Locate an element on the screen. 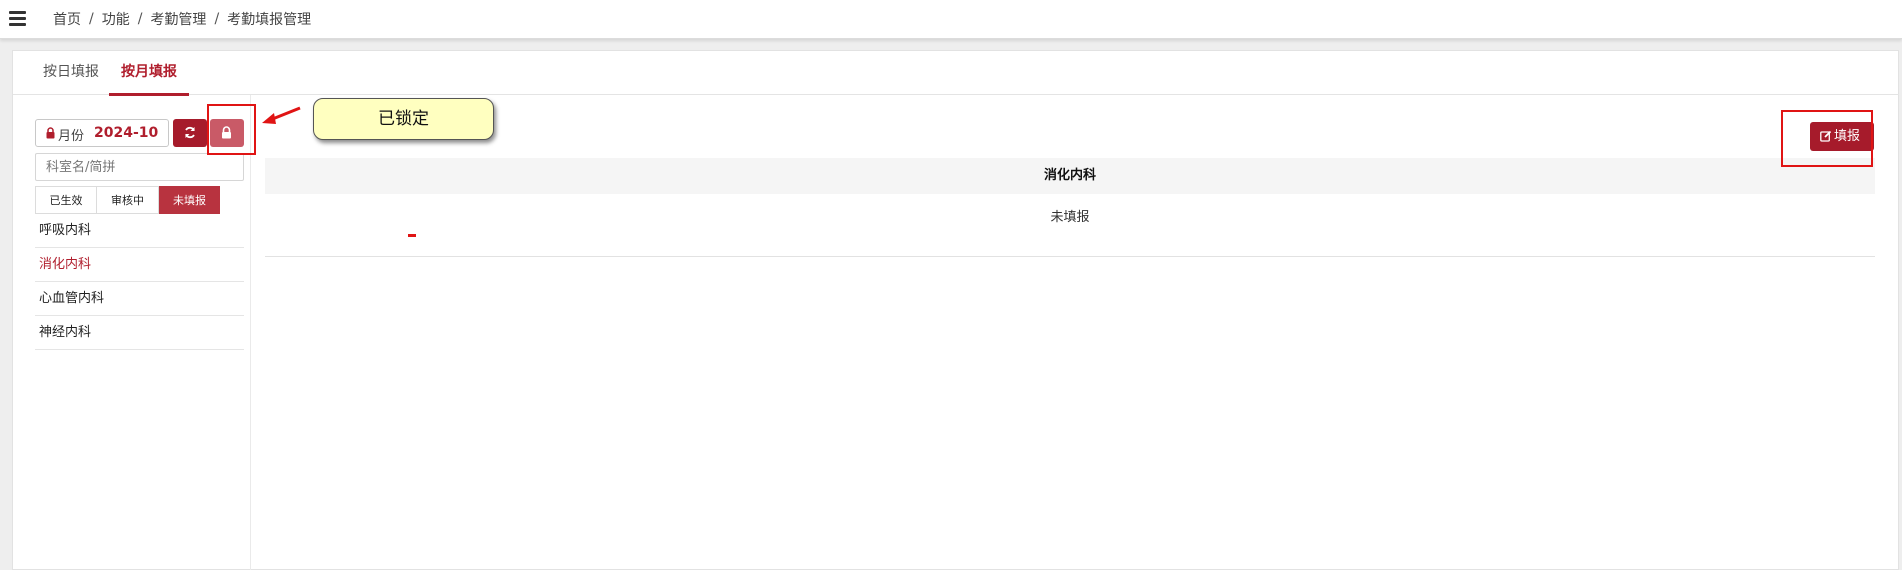 The height and width of the screenshot is (570, 1902). status-filter-group: 已生效 审核中 未填报 is located at coordinates (127, 200).